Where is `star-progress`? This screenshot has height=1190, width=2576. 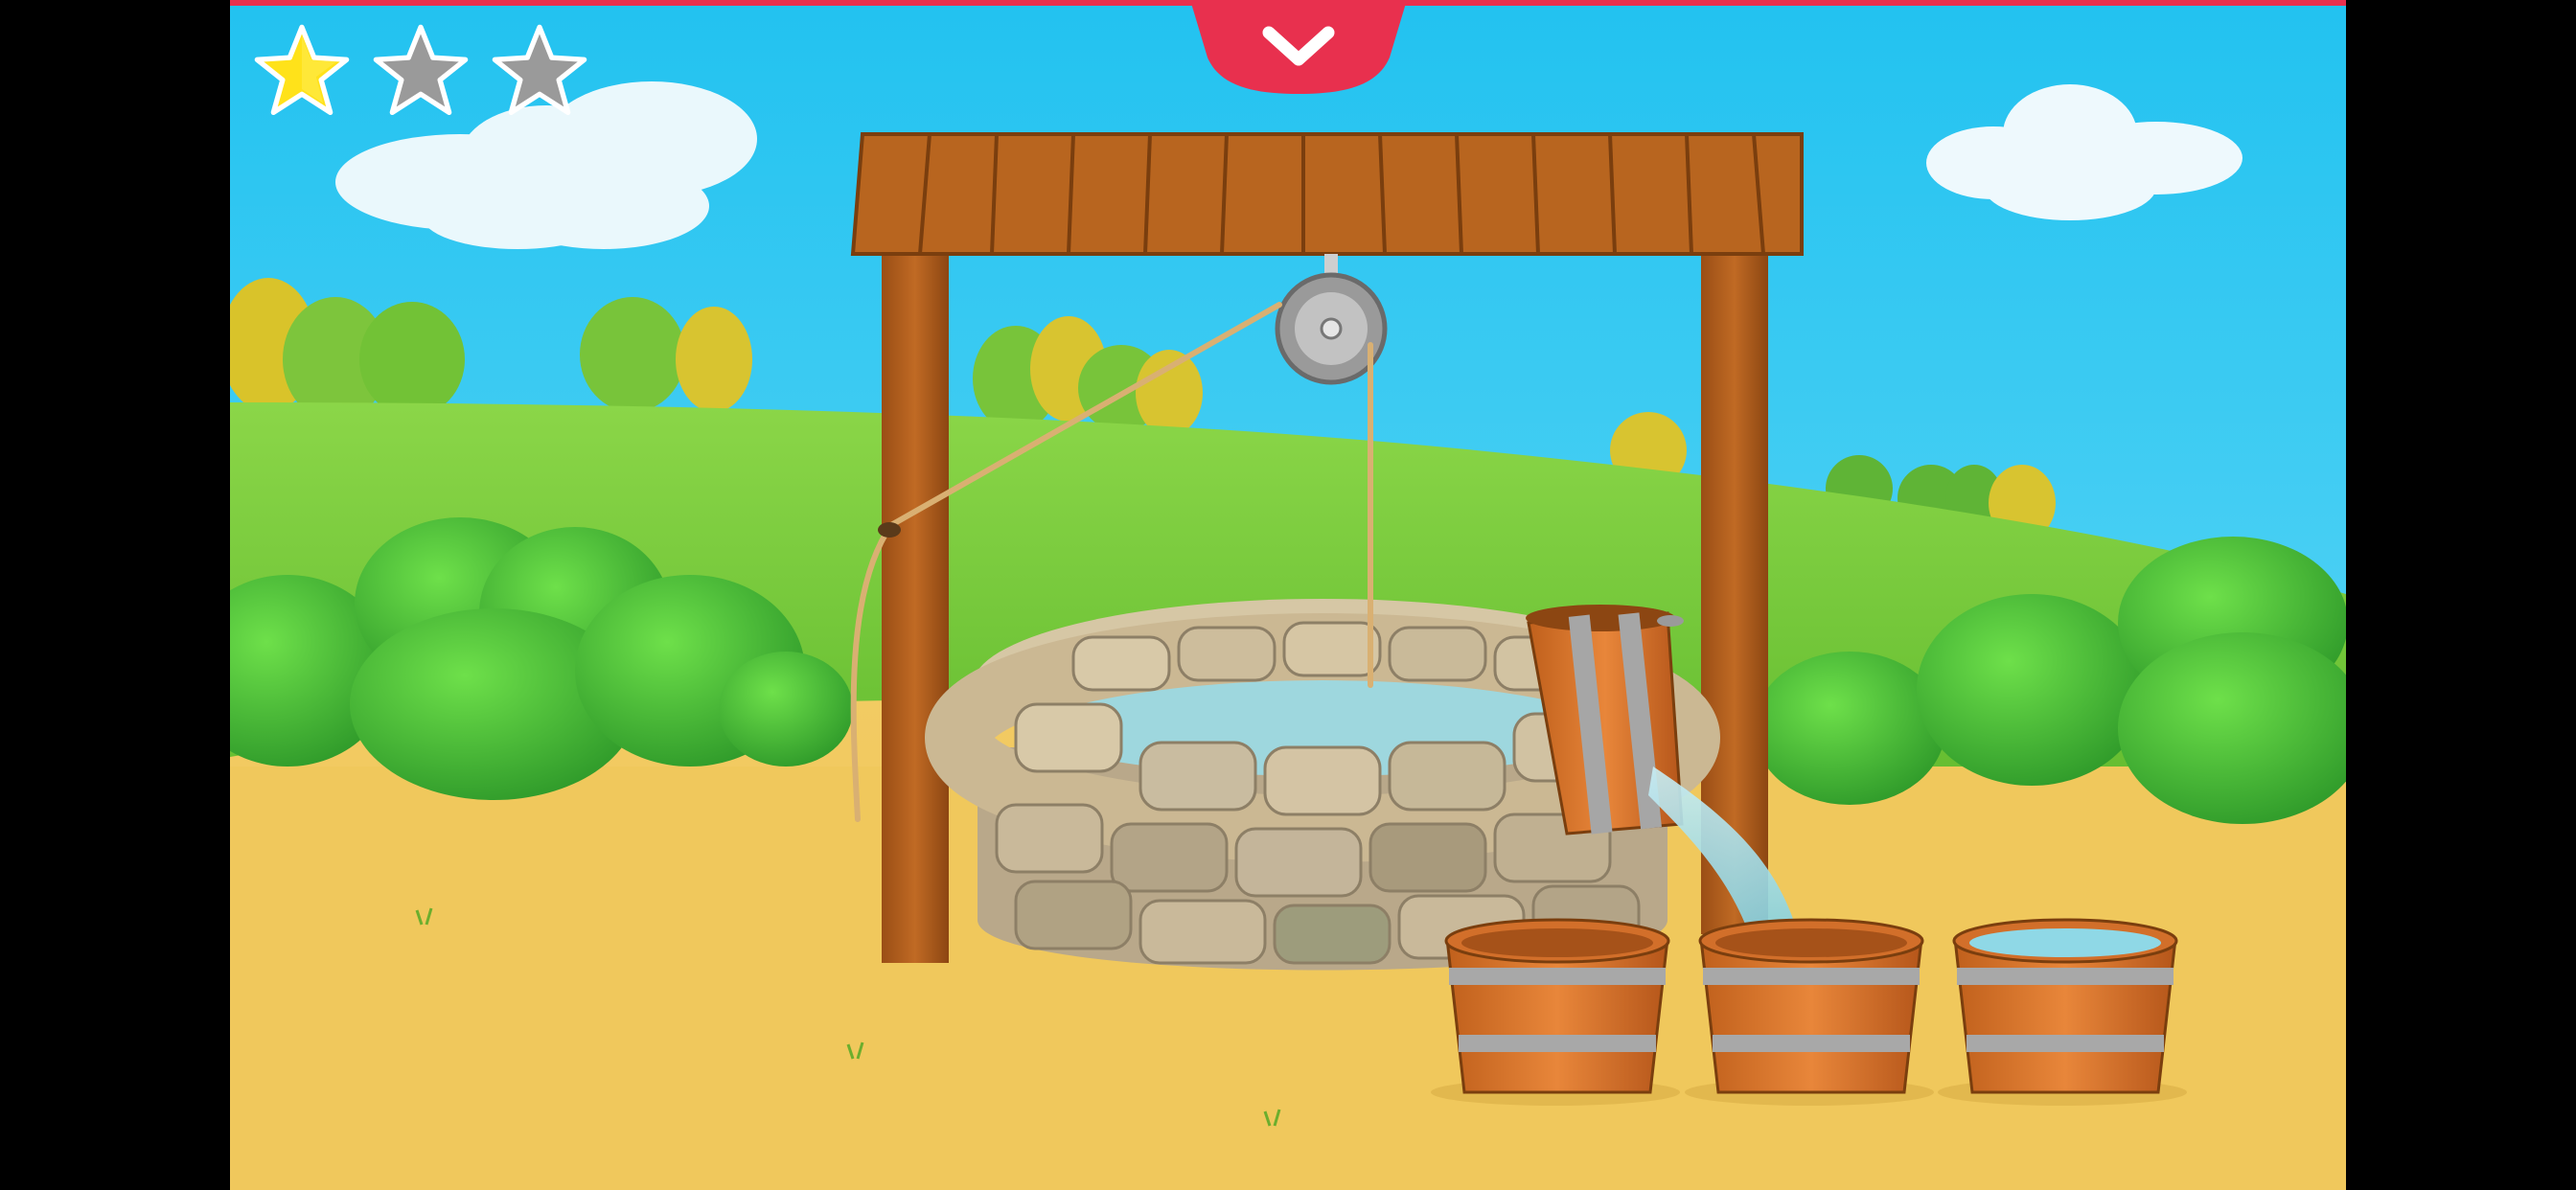 star-progress is located at coordinates (420, 74).